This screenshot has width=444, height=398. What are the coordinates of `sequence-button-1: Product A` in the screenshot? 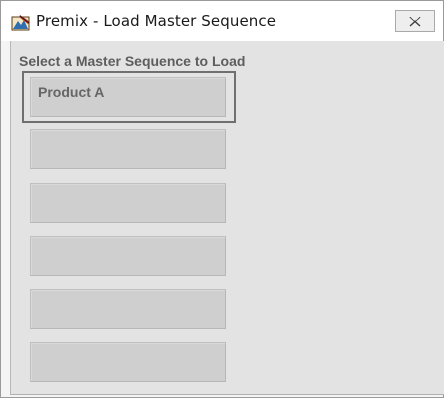 It's located at (128, 97).